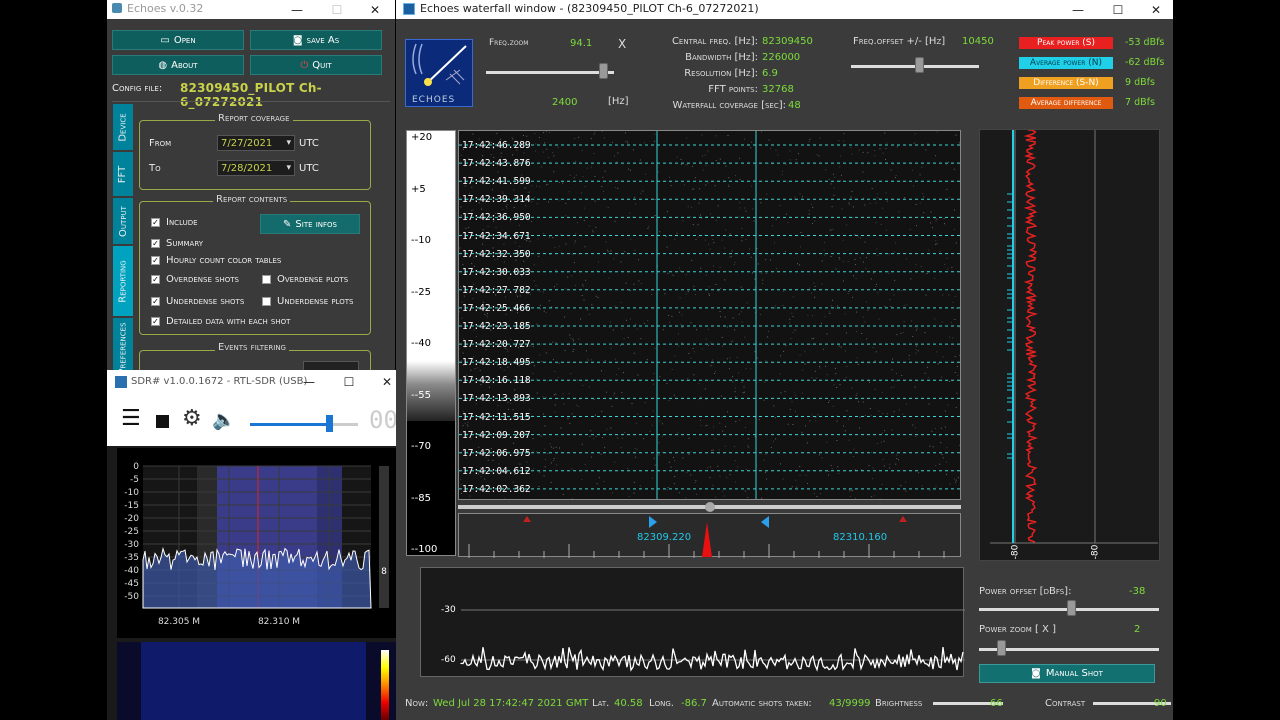 The image size is (1280, 720). What do you see at coordinates (1071, 608) in the screenshot?
I see `power-offset-knob` at bounding box center [1071, 608].